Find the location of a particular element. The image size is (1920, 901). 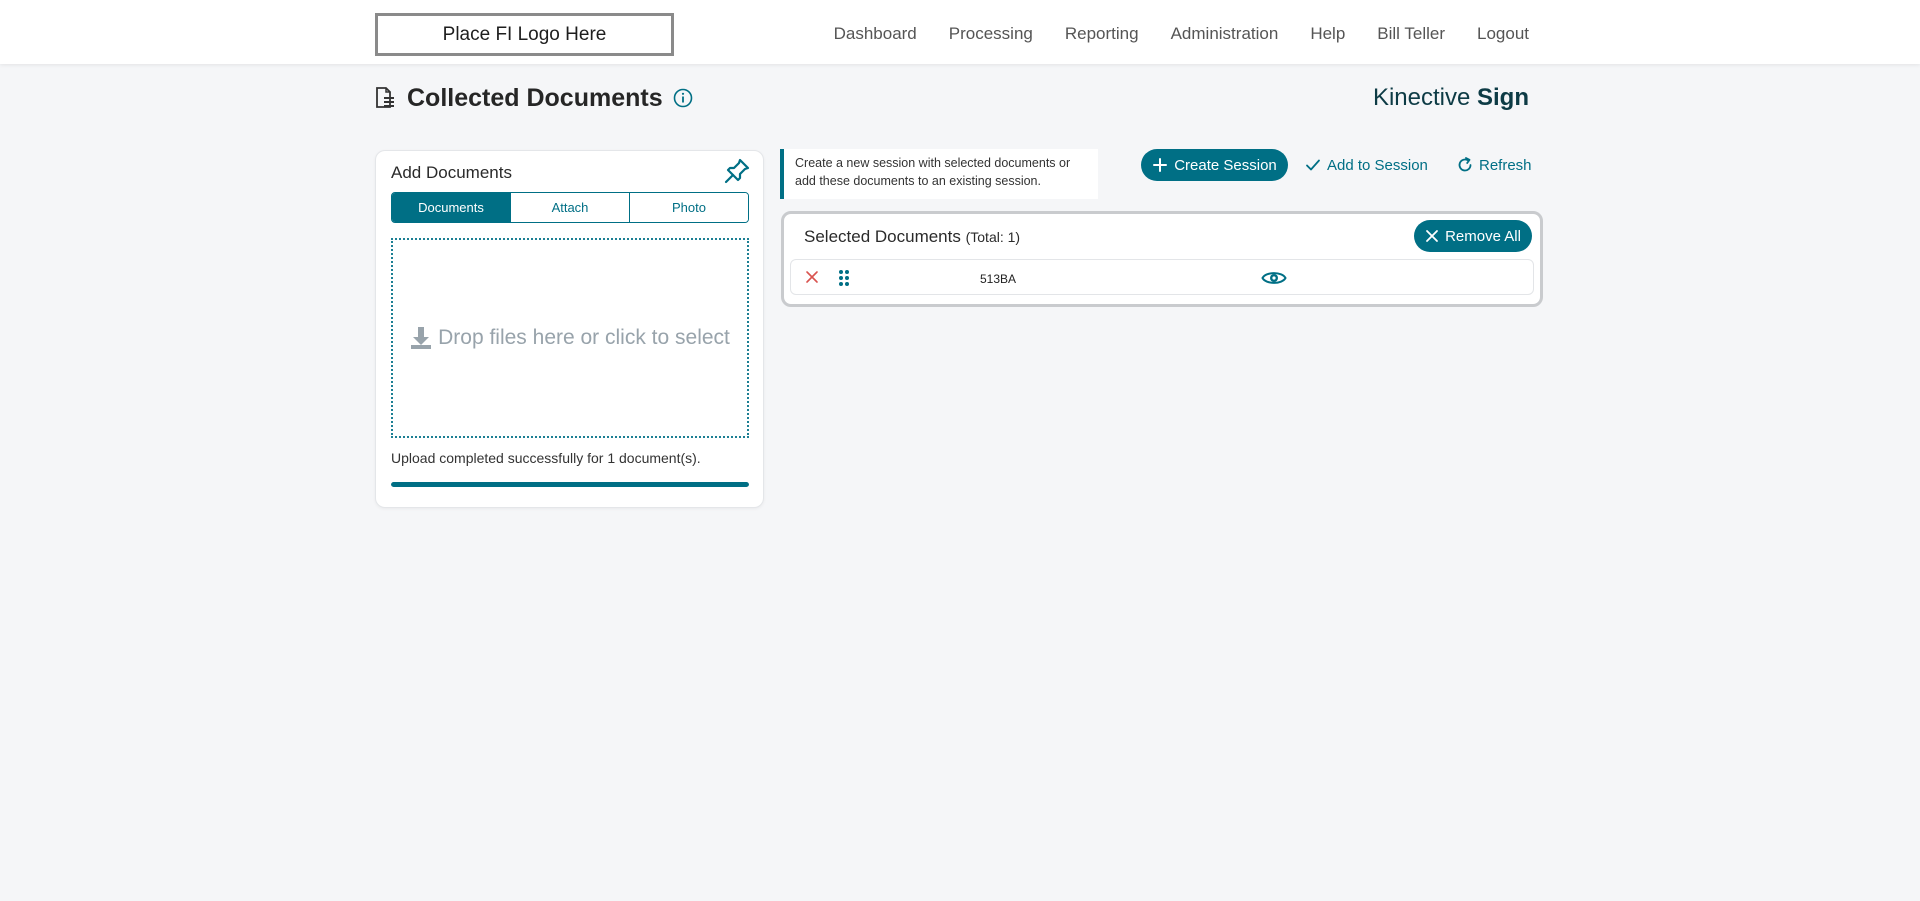

tab-photo: Photo is located at coordinates (689, 207).